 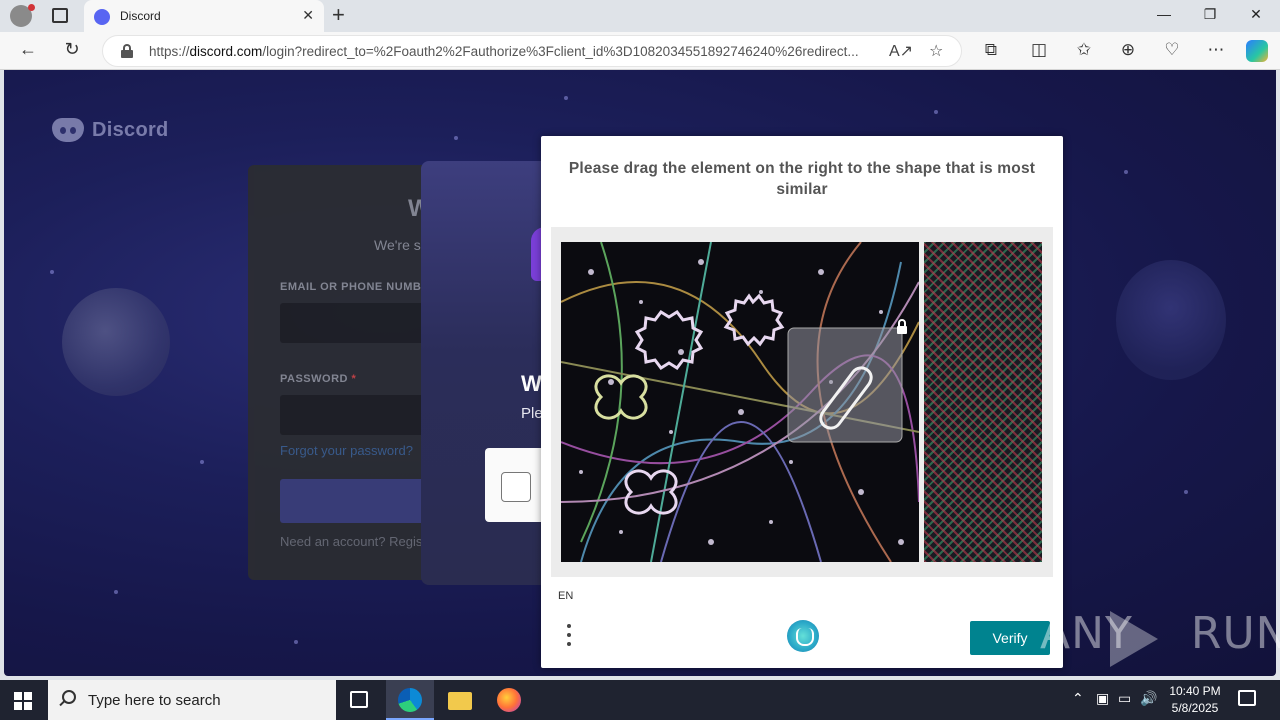 What do you see at coordinates (1128, 50) in the screenshot?
I see `collections-icon: ⊕` at bounding box center [1128, 50].